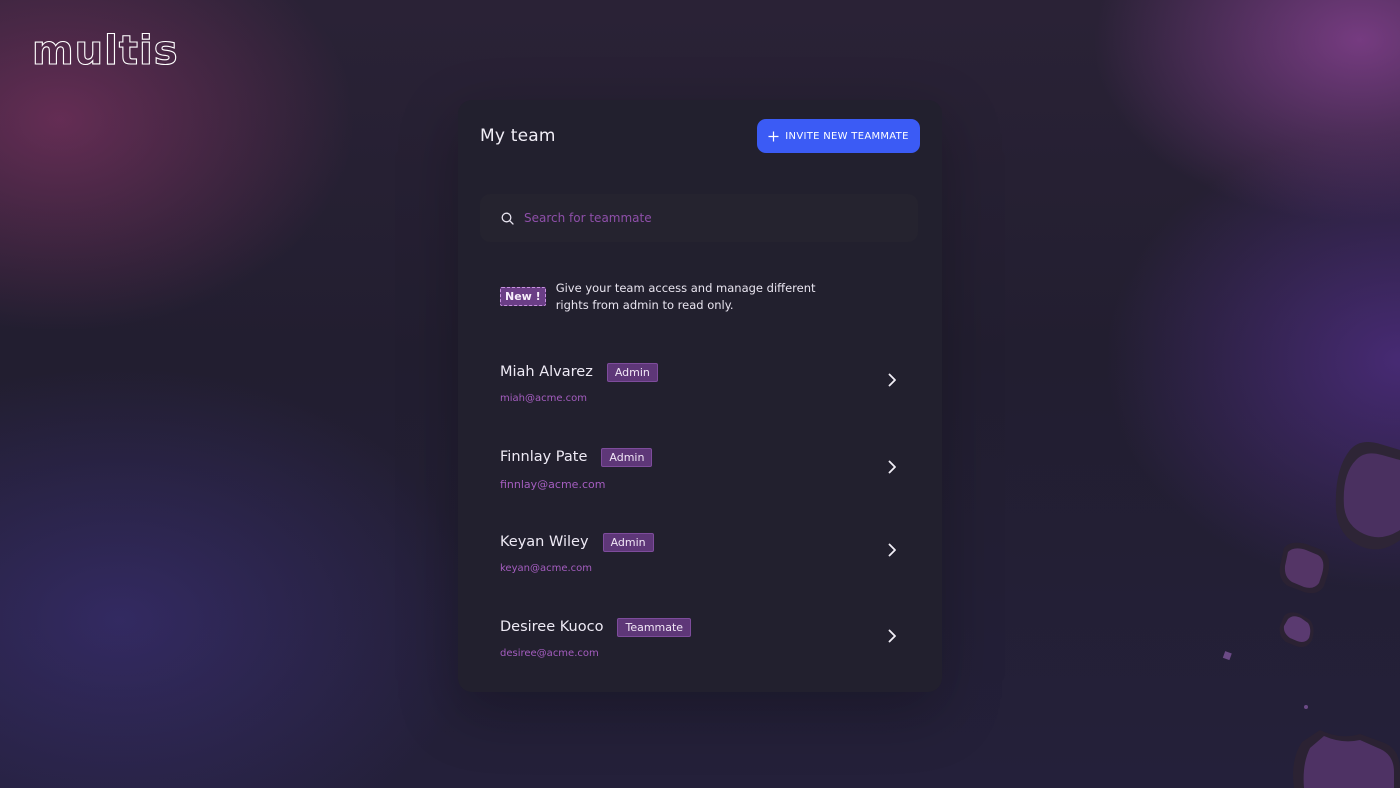 The width and height of the screenshot is (1400, 788). What do you see at coordinates (700, 474) in the screenshot?
I see `member-row-finnlay: Finnlay Pate Admin finnlay@acme.com` at bounding box center [700, 474].